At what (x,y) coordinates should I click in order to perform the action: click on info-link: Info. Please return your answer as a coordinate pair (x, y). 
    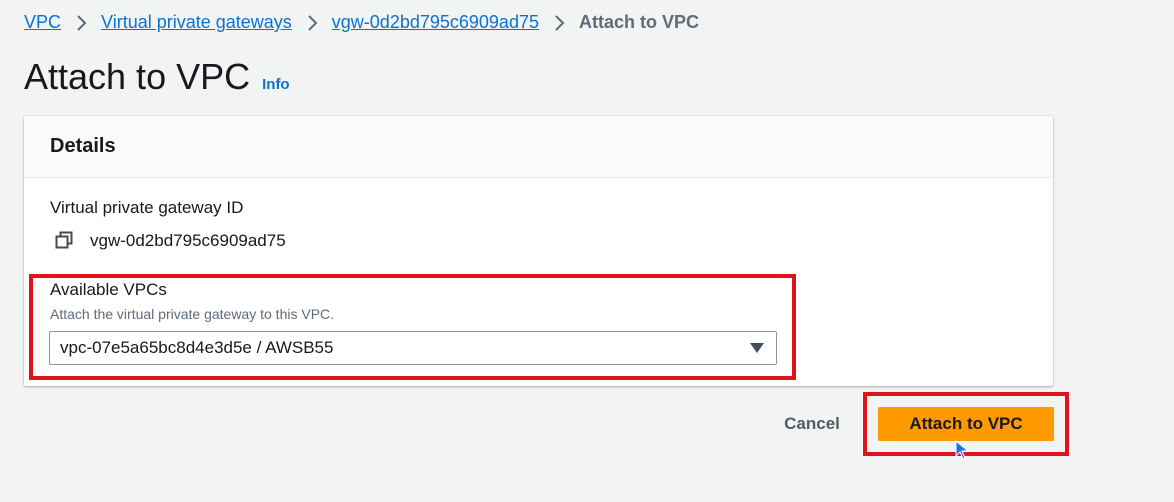
    Looking at the image, I should click on (276, 84).